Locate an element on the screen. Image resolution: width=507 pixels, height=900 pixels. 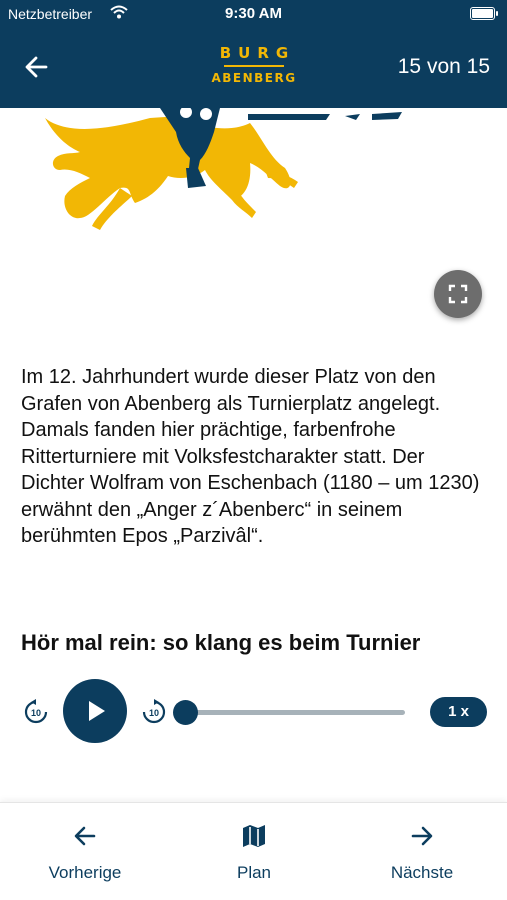
audio-player: 10 10 1 x is located at coordinates (253, 713).